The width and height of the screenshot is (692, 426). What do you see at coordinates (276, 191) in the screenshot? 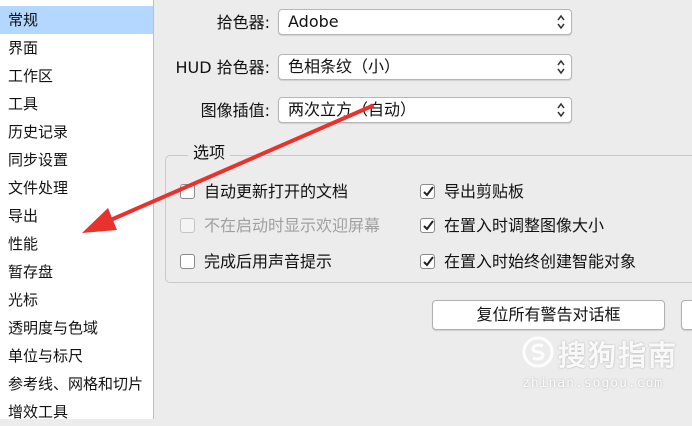
I see `checkbox-label: 自动更新打开的文档` at bounding box center [276, 191].